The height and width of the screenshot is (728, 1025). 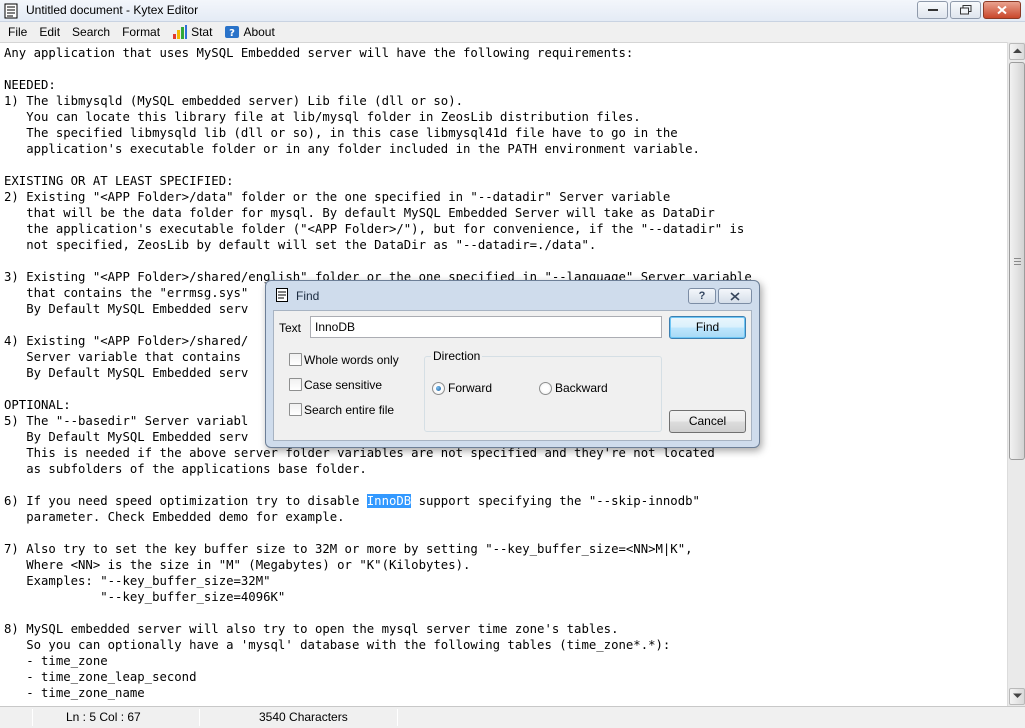 What do you see at coordinates (707, 327) in the screenshot?
I see `find-button: Find` at bounding box center [707, 327].